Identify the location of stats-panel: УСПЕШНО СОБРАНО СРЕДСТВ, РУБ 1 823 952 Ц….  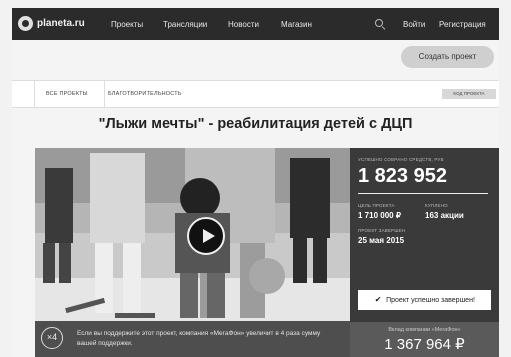
(424, 235).